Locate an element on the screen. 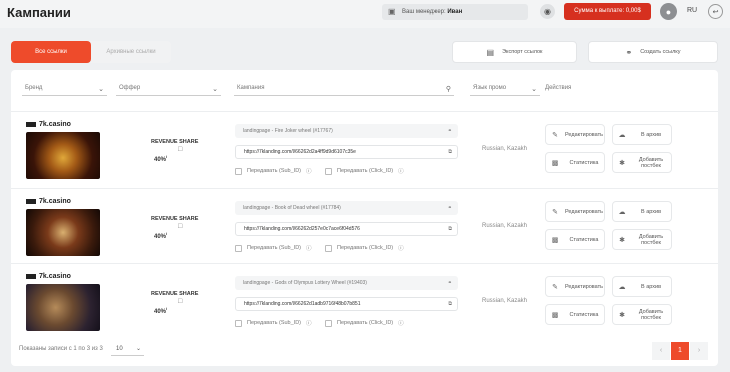 The width and height of the screenshot is (730, 372). promo-thumbnail is located at coordinates (63, 155).